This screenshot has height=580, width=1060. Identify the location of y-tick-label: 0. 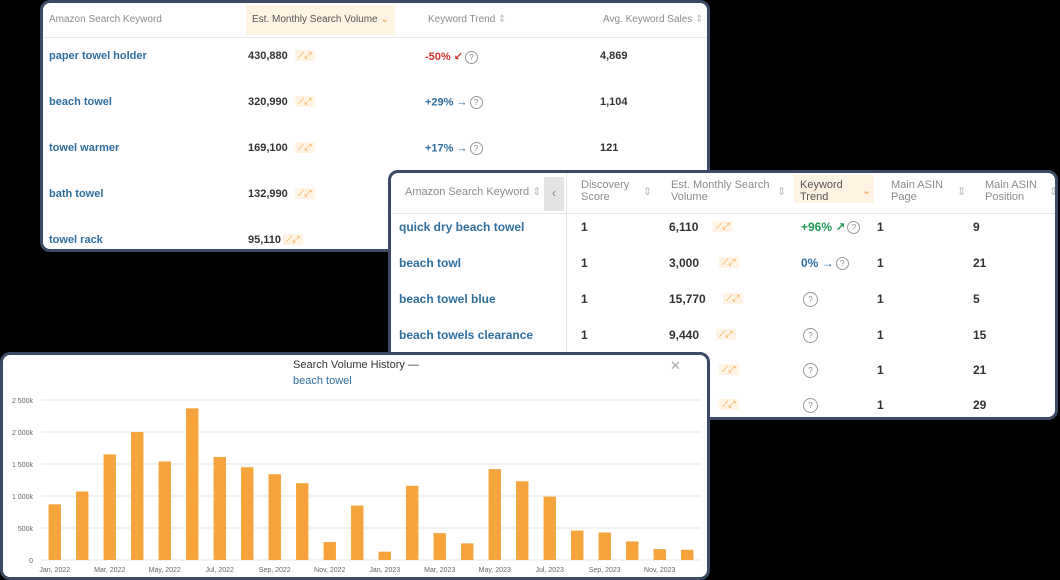
(31, 561).